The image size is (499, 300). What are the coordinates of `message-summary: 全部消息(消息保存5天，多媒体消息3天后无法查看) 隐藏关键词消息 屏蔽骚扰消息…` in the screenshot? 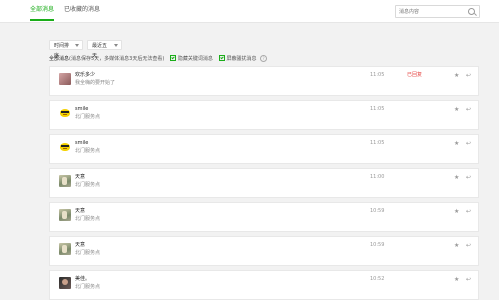 It's located at (158, 58).